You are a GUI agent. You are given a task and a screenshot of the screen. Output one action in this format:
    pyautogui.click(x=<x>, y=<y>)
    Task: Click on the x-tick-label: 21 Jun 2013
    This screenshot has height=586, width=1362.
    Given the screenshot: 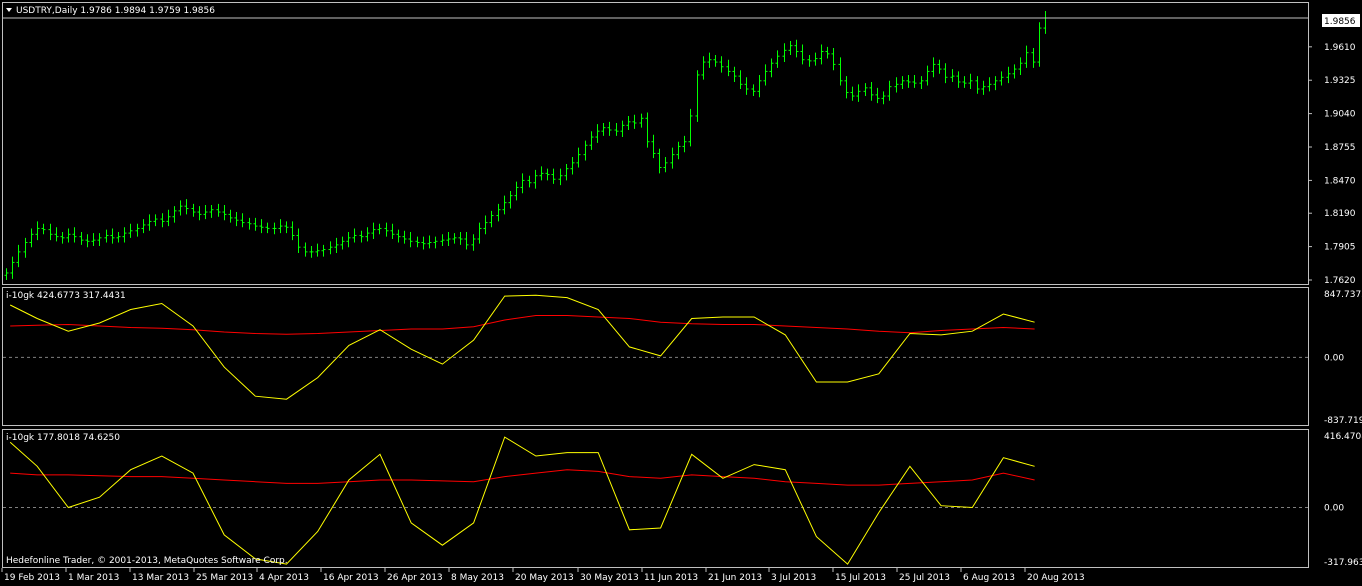 What is the action you would take?
    pyautogui.click(x=735, y=578)
    